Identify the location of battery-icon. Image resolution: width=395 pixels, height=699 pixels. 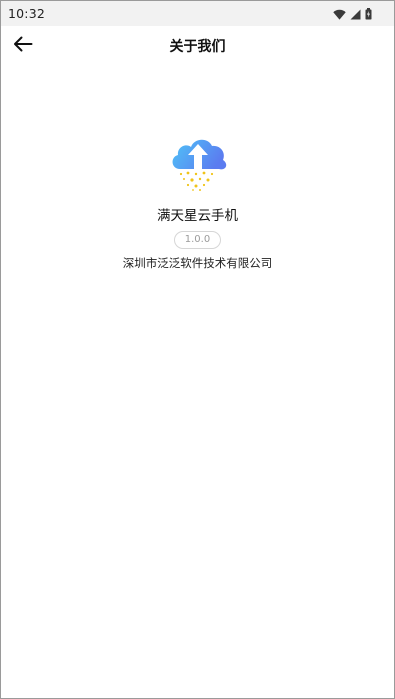
(368, 14).